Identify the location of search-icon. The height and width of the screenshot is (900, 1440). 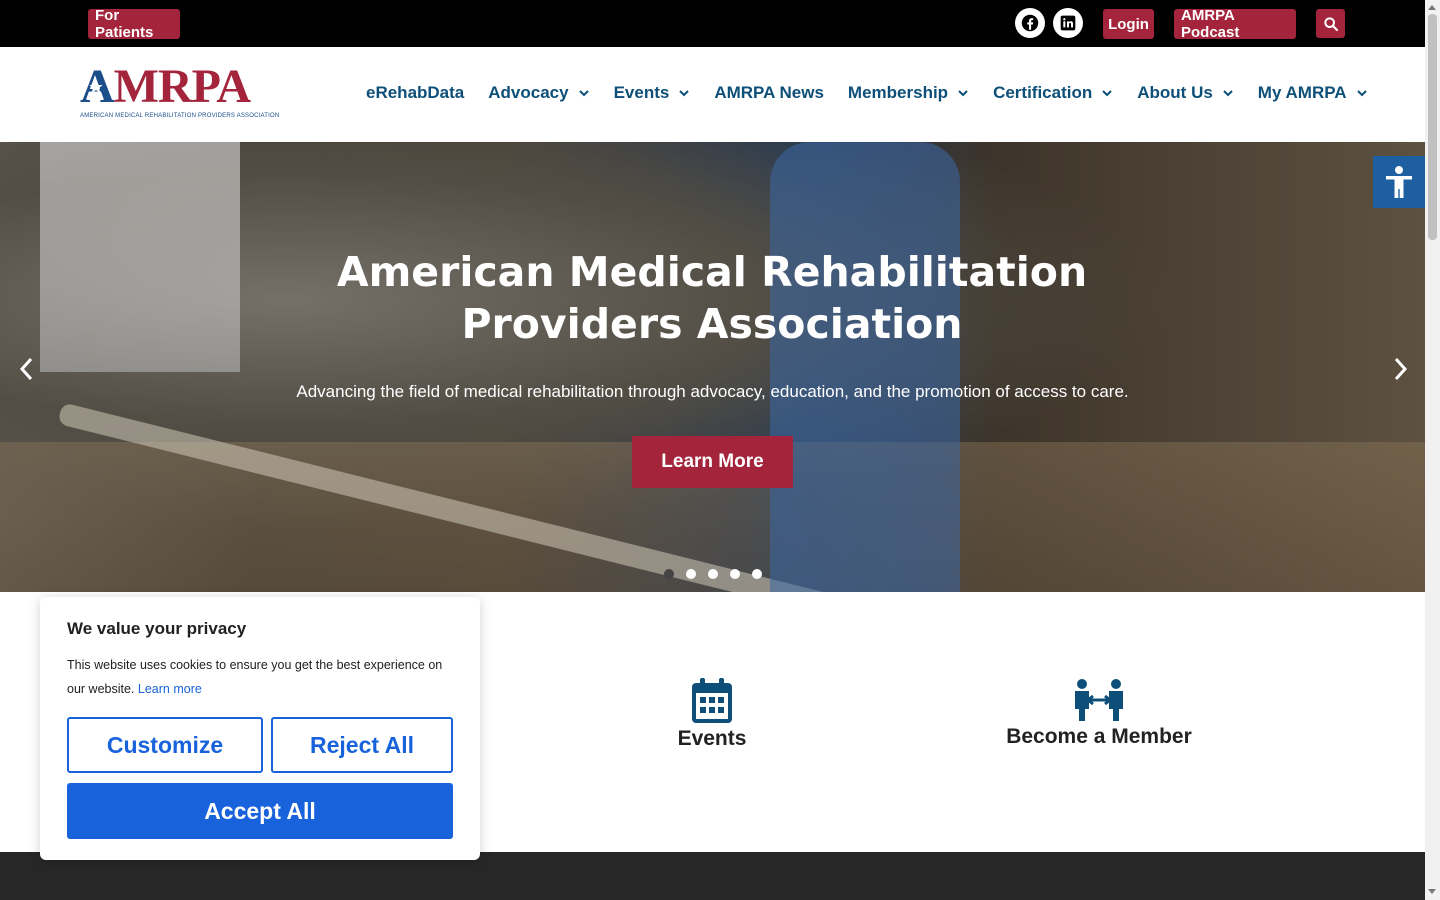
(1330, 23).